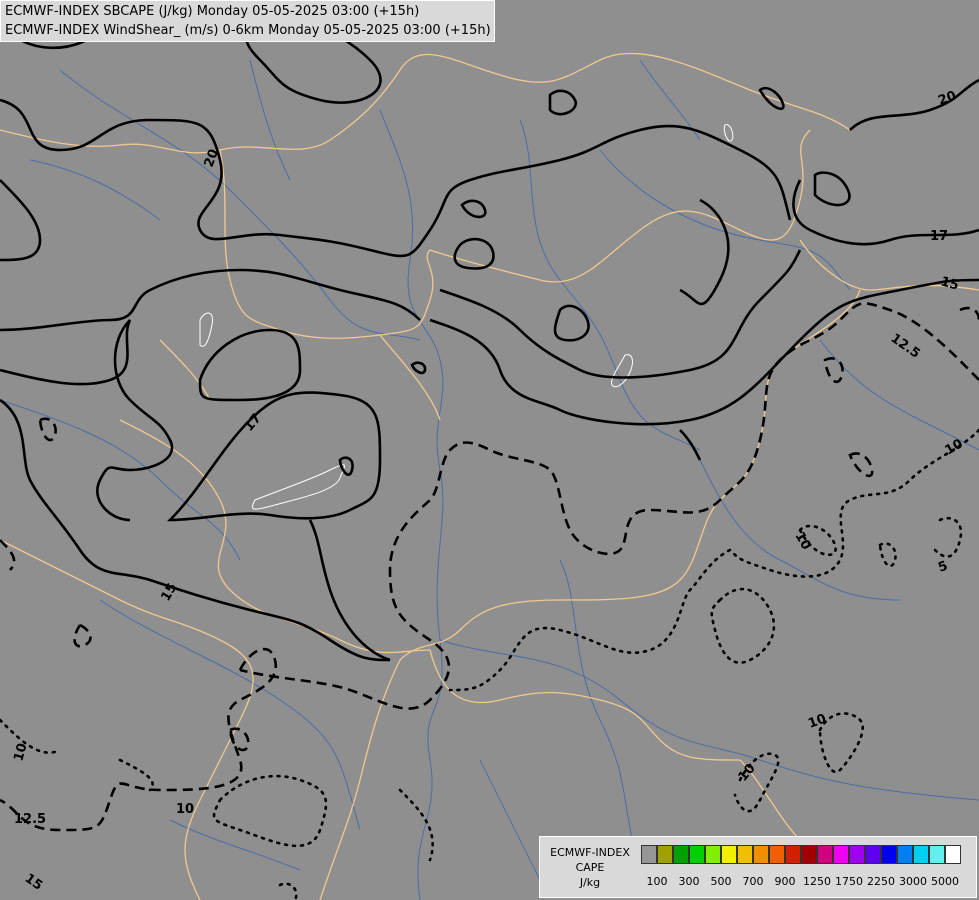 Image resolution: width=979 pixels, height=900 pixels. I want to click on contour-label-12-5-b: 12.5, so click(30, 819).